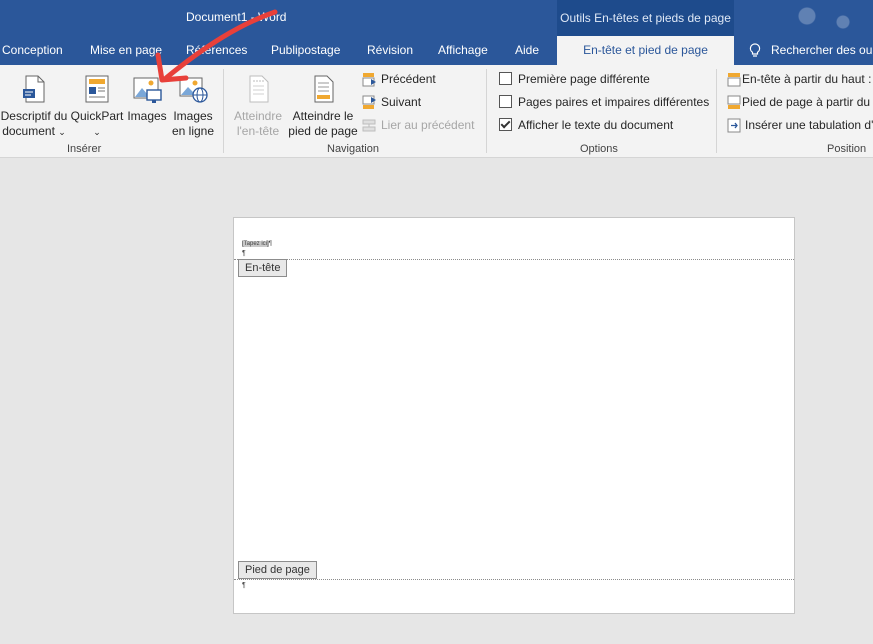 The height and width of the screenshot is (644, 873). Describe the element at coordinates (126, 50) in the screenshot. I see `tab-mise-en-page: Mise en page` at that location.